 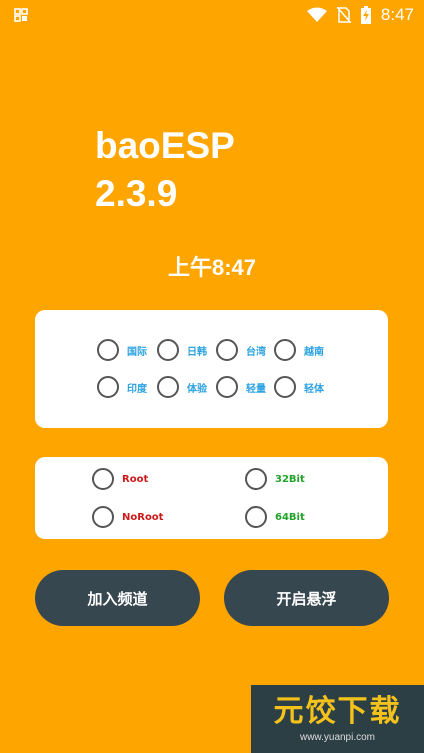 What do you see at coordinates (122, 387) in the screenshot?
I see `radio-region-in: 印度` at bounding box center [122, 387].